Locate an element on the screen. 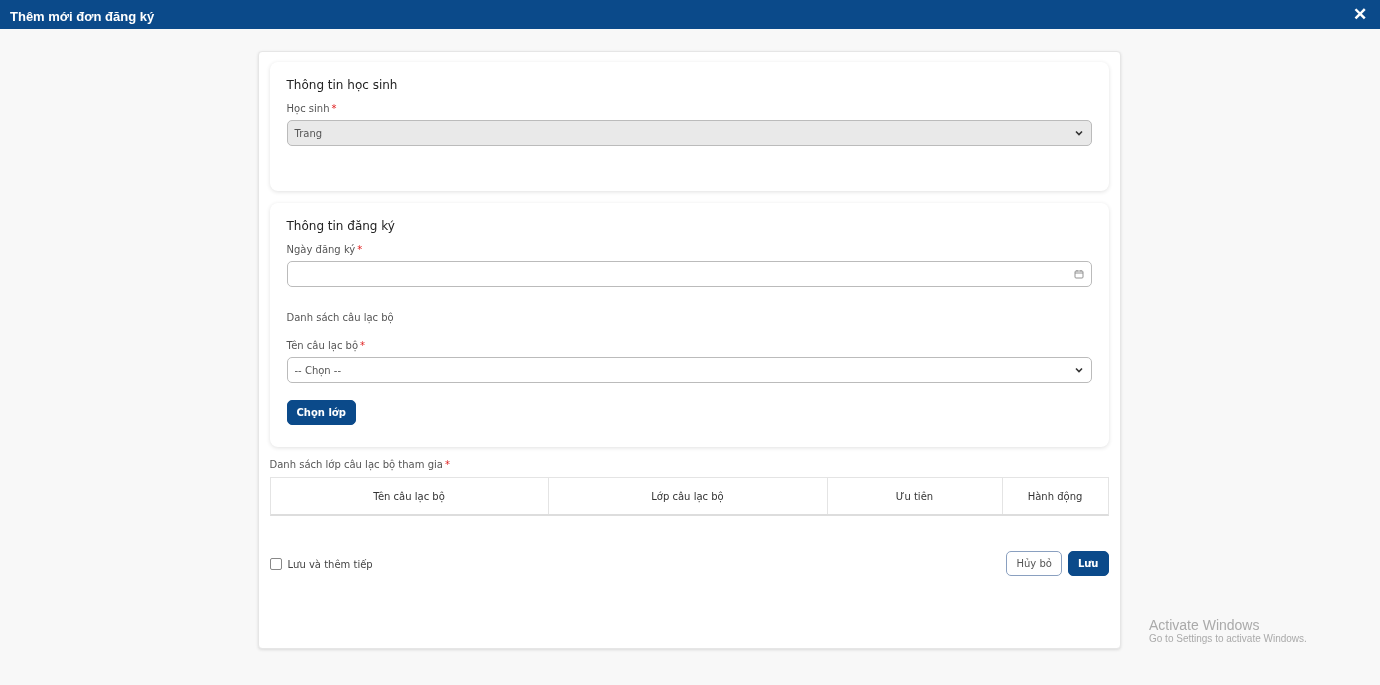 The width and height of the screenshot is (1380, 685). field-label: Ngày đăng ký * is located at coordinates (324, 249).